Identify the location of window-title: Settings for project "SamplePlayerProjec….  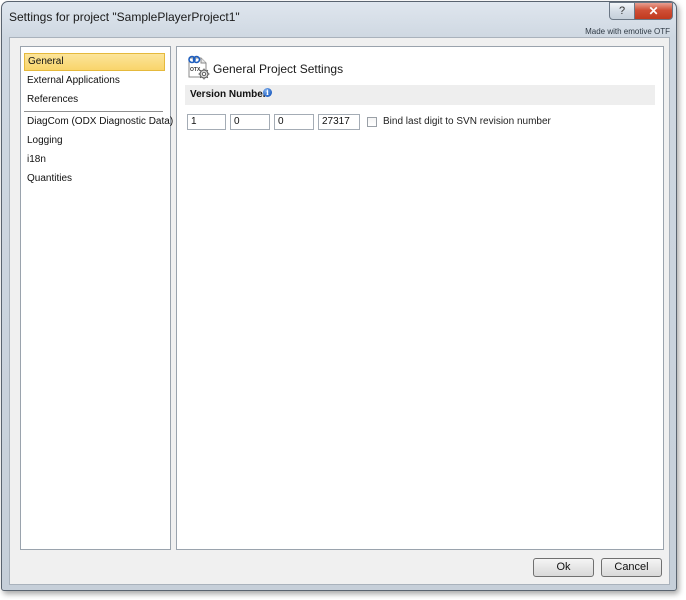
(124, 17).